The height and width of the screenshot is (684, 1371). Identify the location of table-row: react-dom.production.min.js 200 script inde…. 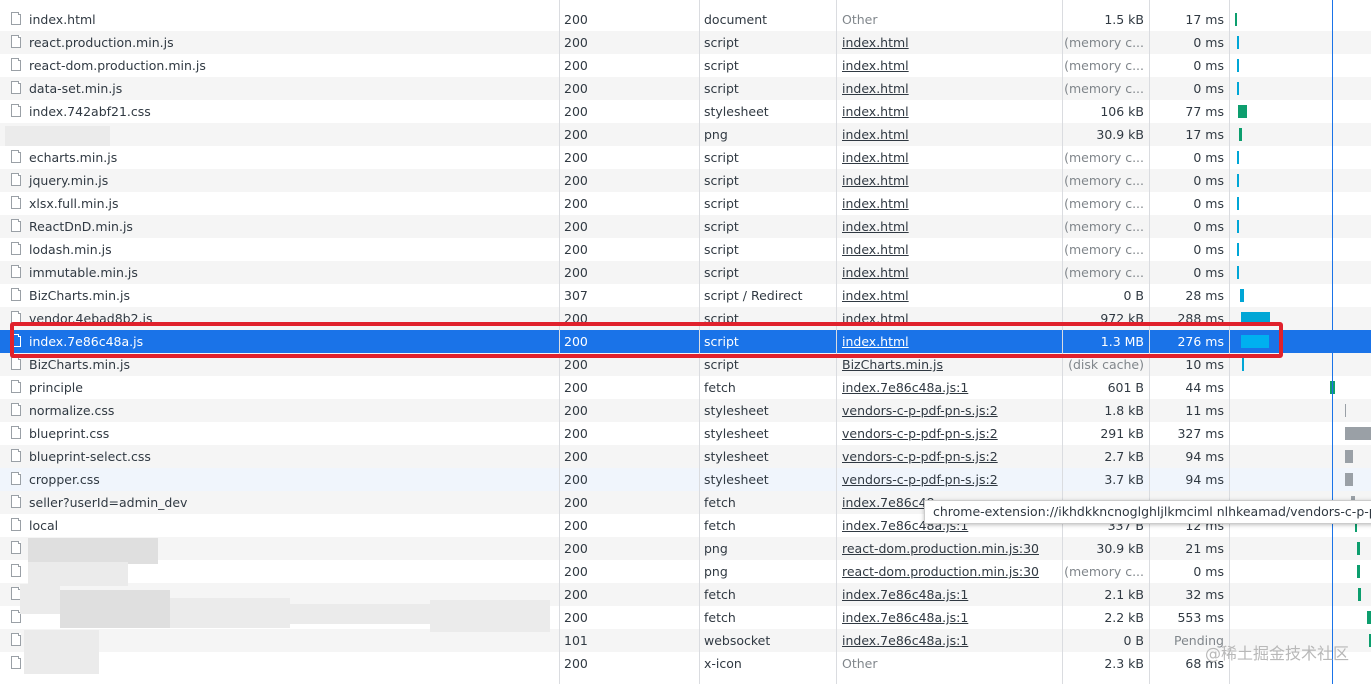
(685, 65).